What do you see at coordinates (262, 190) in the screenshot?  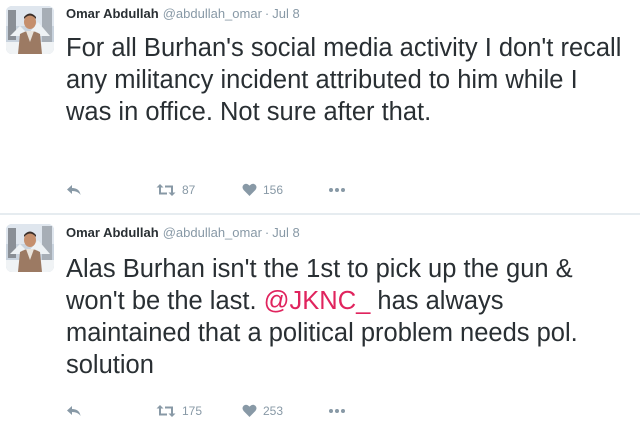 I see `like-button: 156` at bounding box center [262, 190].